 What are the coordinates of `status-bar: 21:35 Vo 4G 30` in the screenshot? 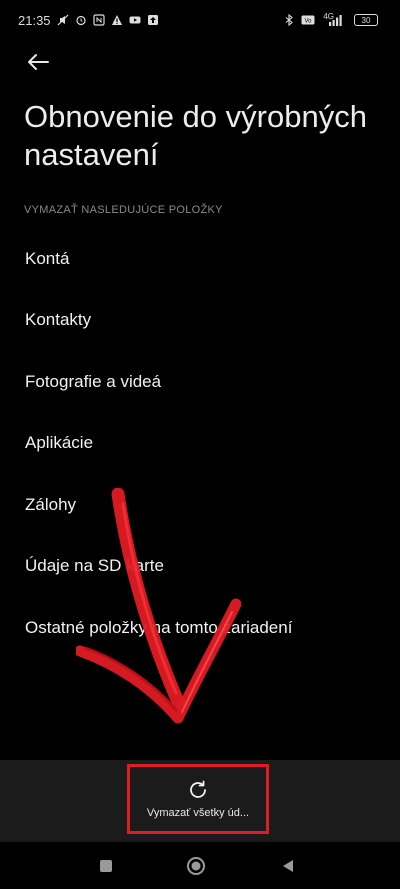 It's located at (200, 20).